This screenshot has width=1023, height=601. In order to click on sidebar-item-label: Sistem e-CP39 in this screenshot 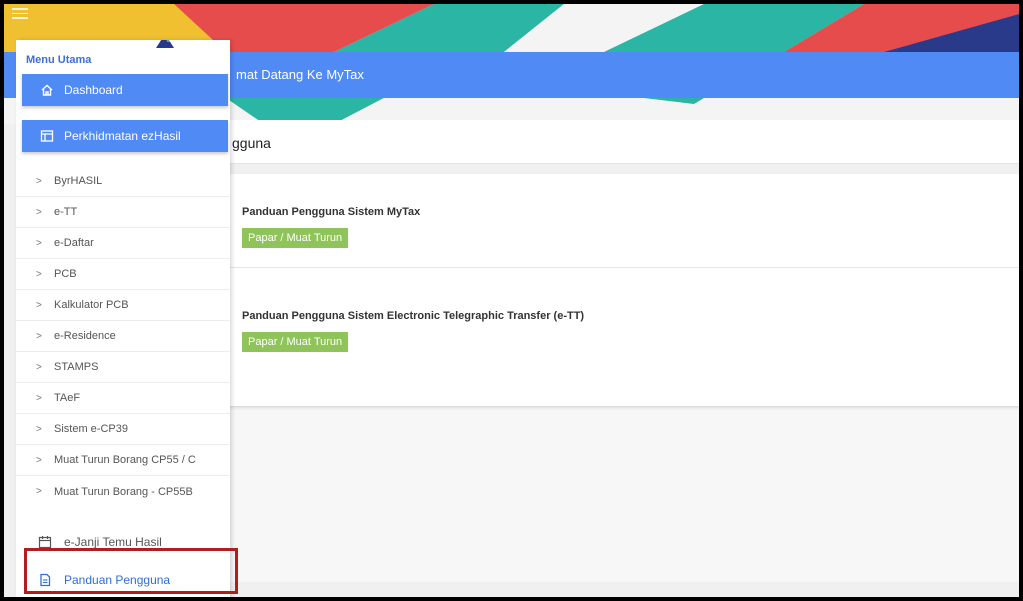, I will do `click(91, 429)`.